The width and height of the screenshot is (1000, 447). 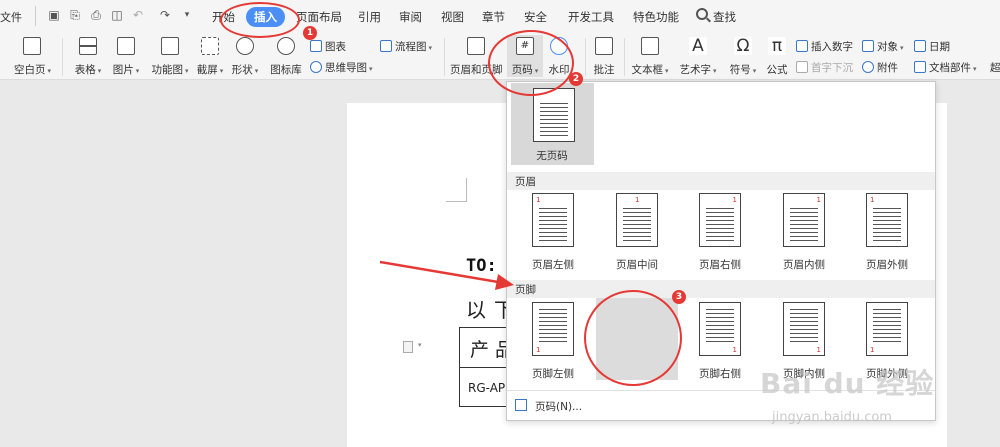 What do you see at coordinates (126, 57) in the screenshot?
I see `picture-button: 图片 ▾` at bounding box center [126, 57].